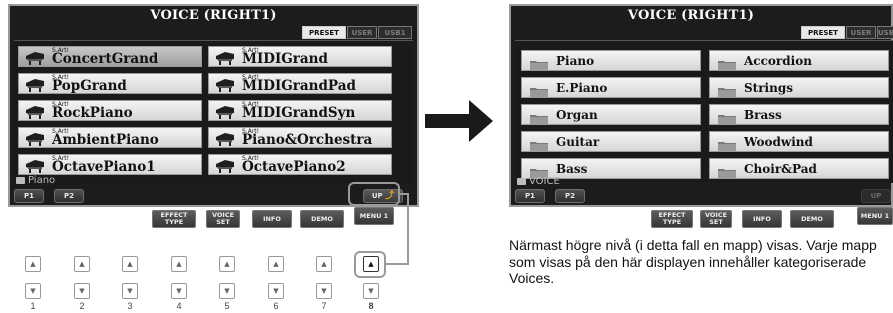 The height and width of the screenshot is (313, 893). Describe the element at coordinates (876, 196) in the screenshot. I see `up-button: UP` at that location.